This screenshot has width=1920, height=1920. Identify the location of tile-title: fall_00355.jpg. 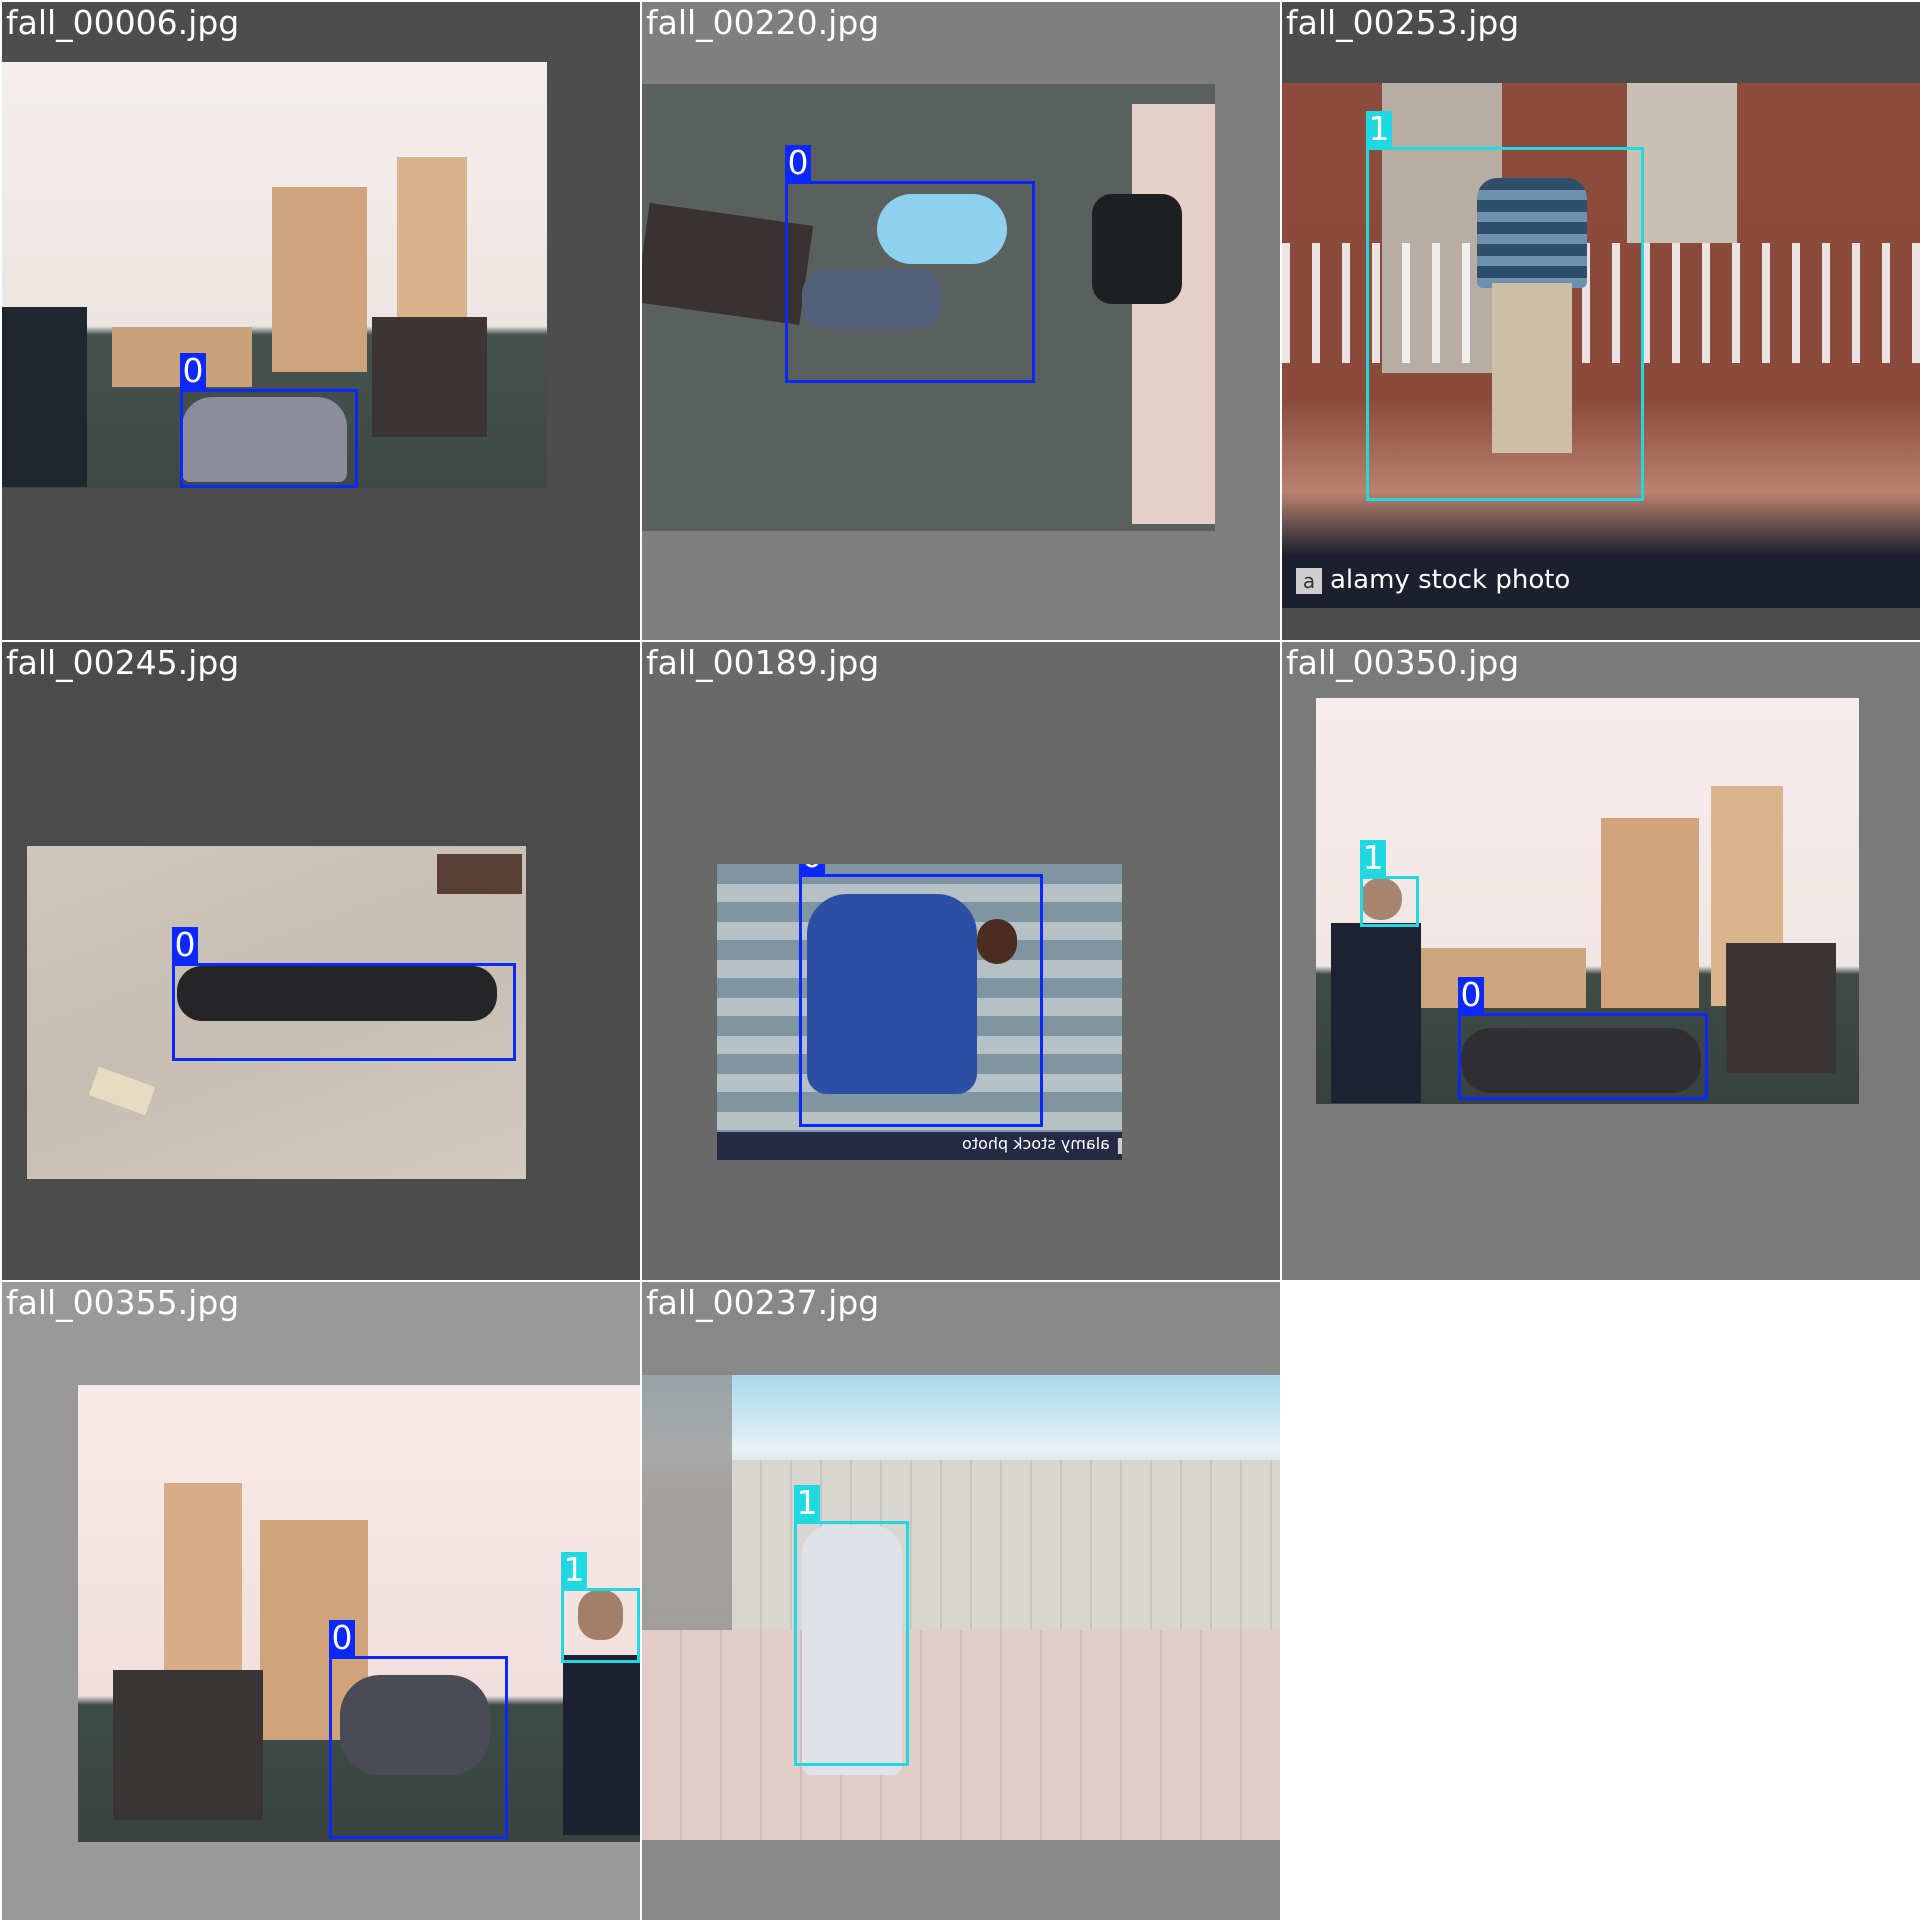
(123, 1302).